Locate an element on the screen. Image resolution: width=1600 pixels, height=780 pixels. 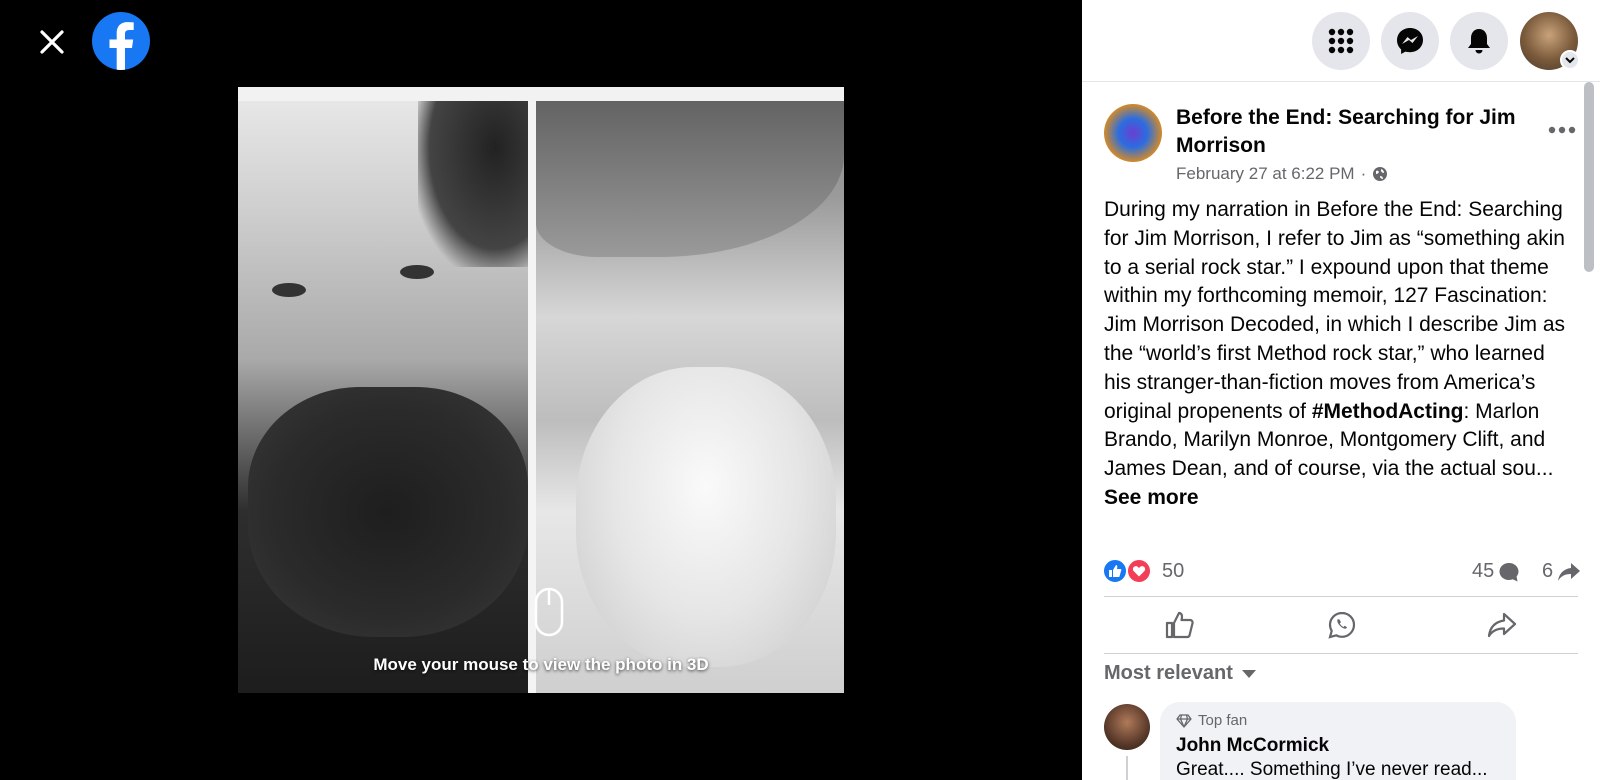
more-dots-icon is located at coordinates (1562, 130).